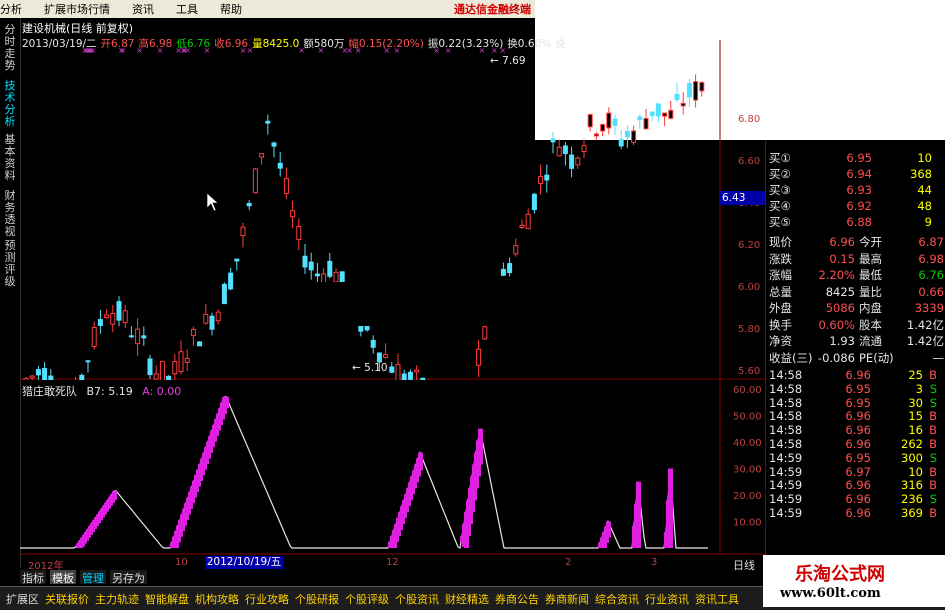  Describe the element at coordinates (667, 599) in the screenshot. I see `func-bar-item: 行业资讯` at that location.